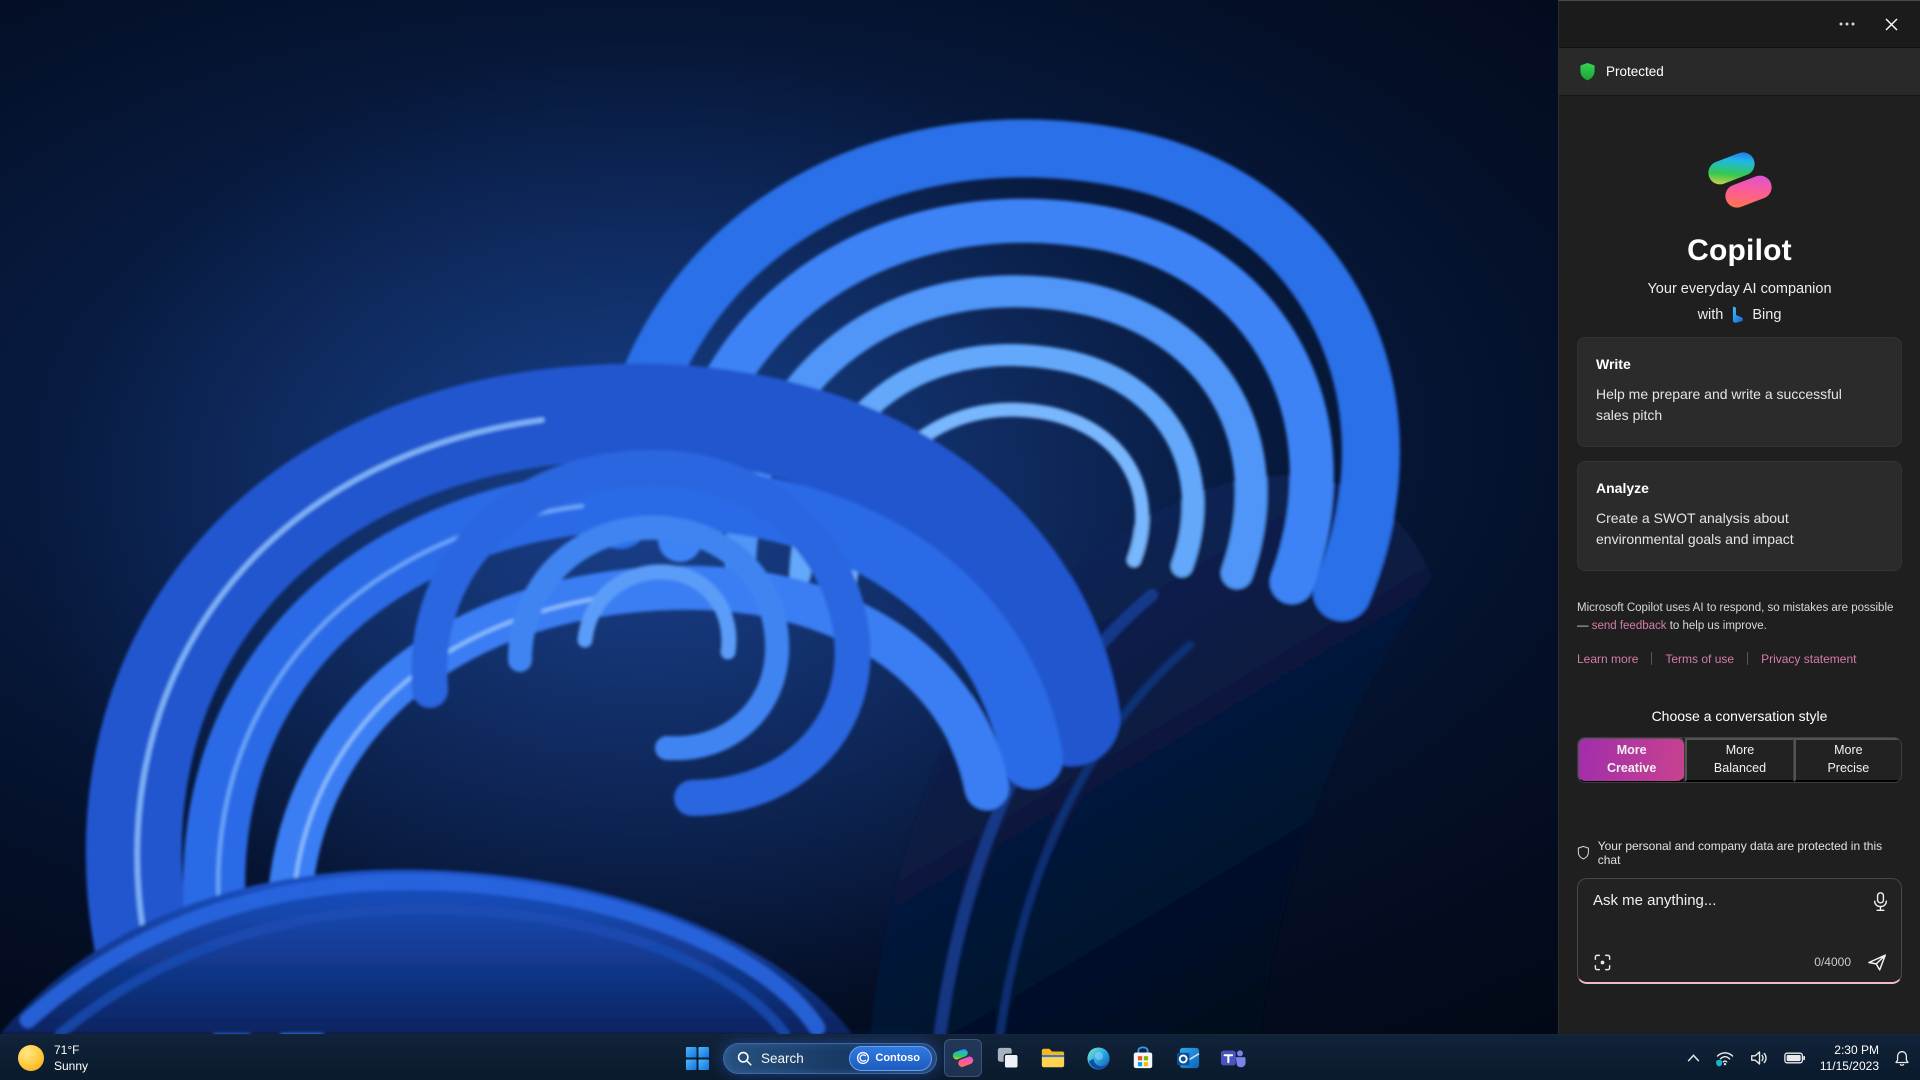  What do you see at coordinates (1629, 626) in the screenshot?
I see `send-feedback-link: send feedback` at bounding box center [1629, 626].